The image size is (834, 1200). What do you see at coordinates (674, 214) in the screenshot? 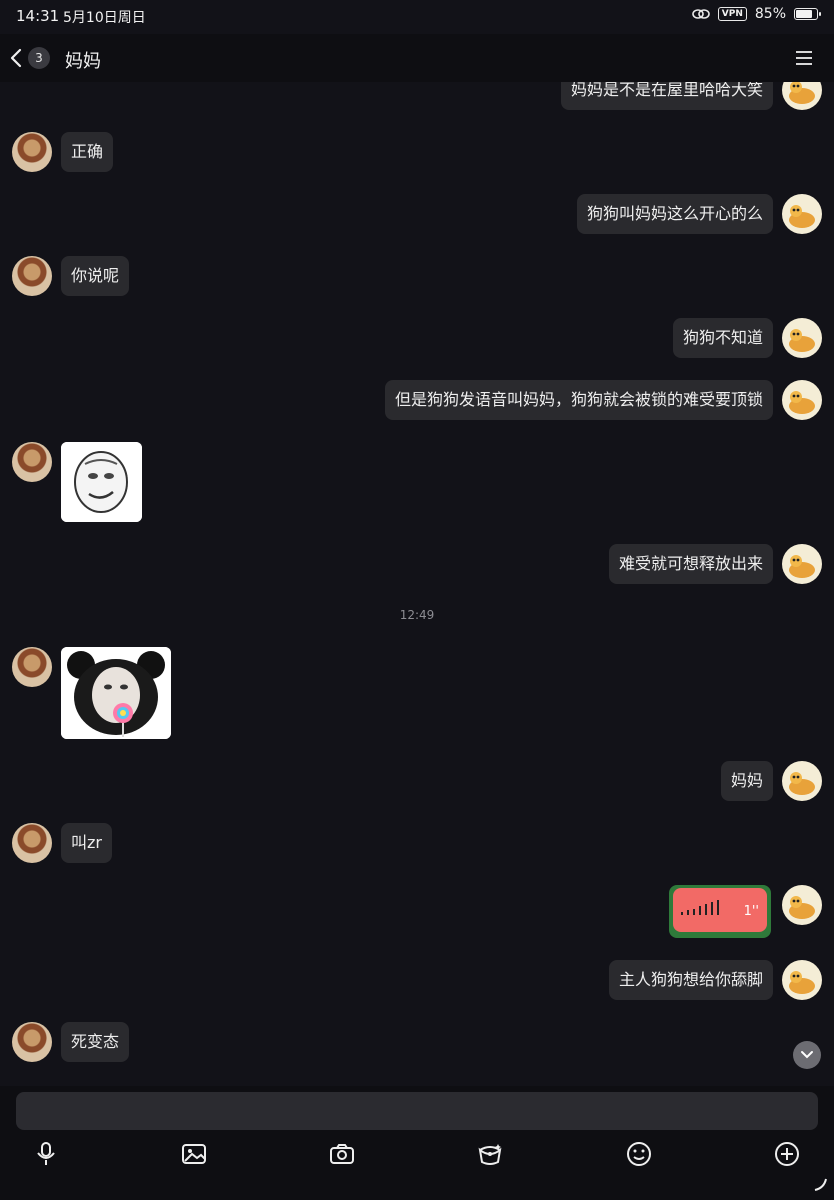
I see `message-bubble-sent: 狗狗叫妈妈这么开心的么` at bounding box center [674, 214].